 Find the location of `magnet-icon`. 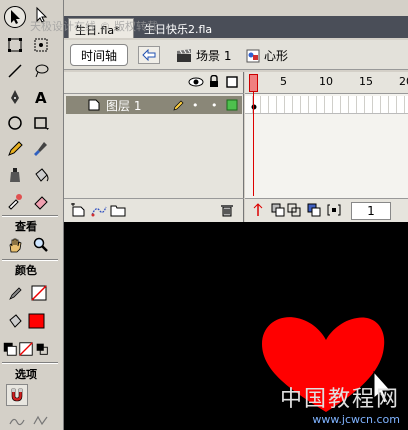

magnet-icon is located at coordinates (17, 395).